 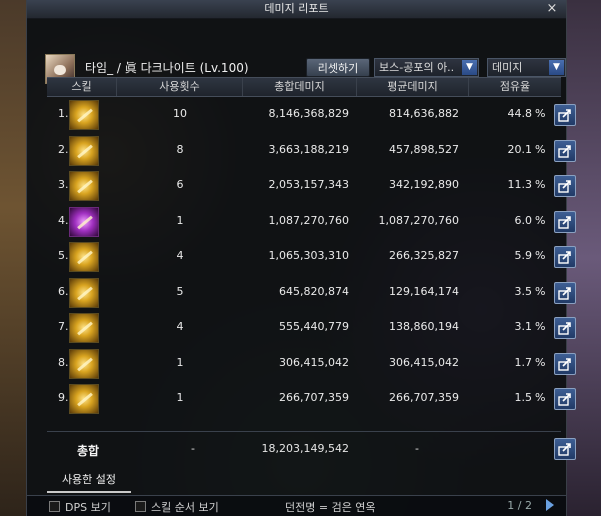 What do you see at coordinates (424, 291) in the screenshot?
I see `average-damage: 129,164,174` at bounding box center [424, 291].